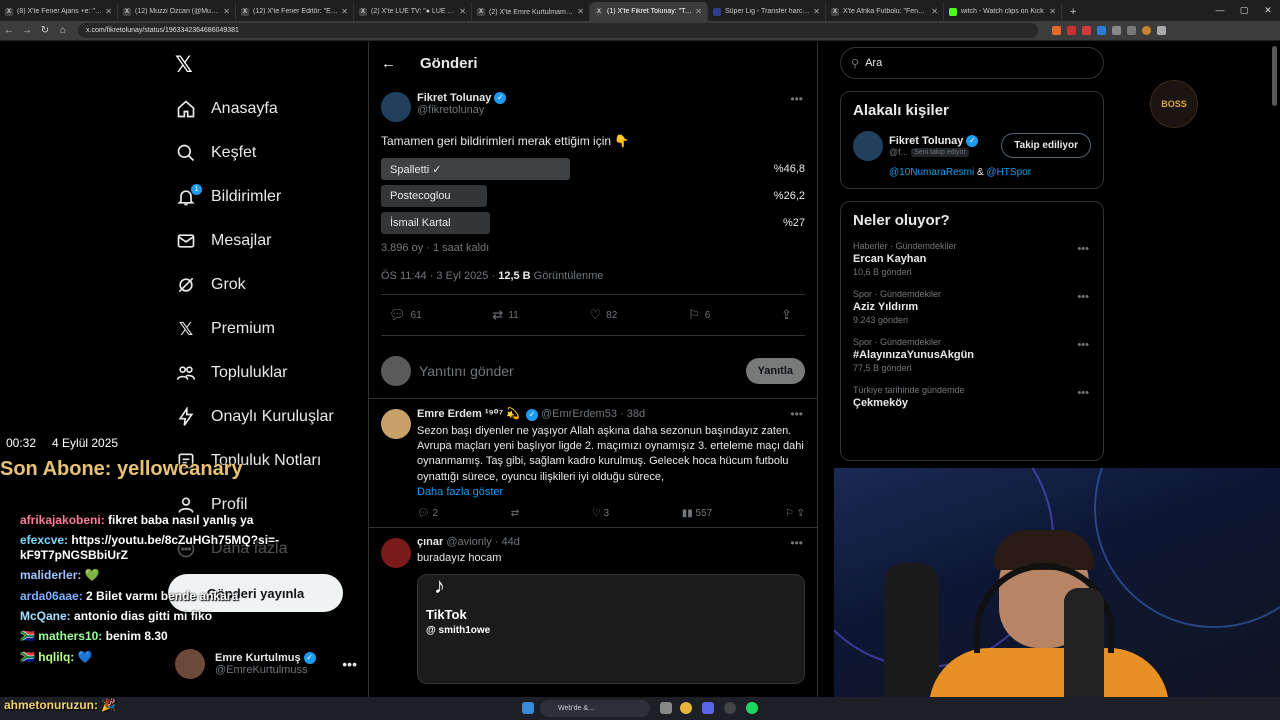  I want to click on close-window-icon: ✕, so click(1268, 10).